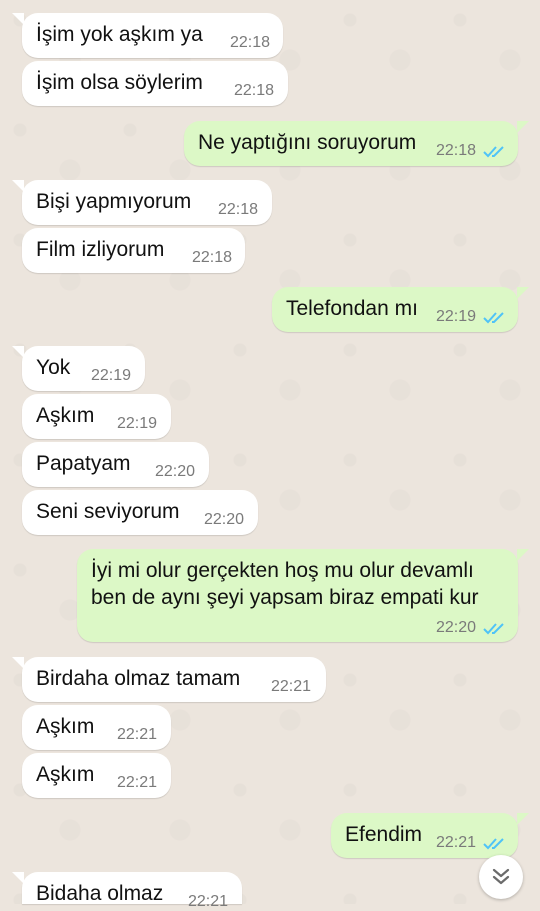  Describe the element at coordinates (83, 463) in the screenshot. I see `message-text: Papatyam` at that location.